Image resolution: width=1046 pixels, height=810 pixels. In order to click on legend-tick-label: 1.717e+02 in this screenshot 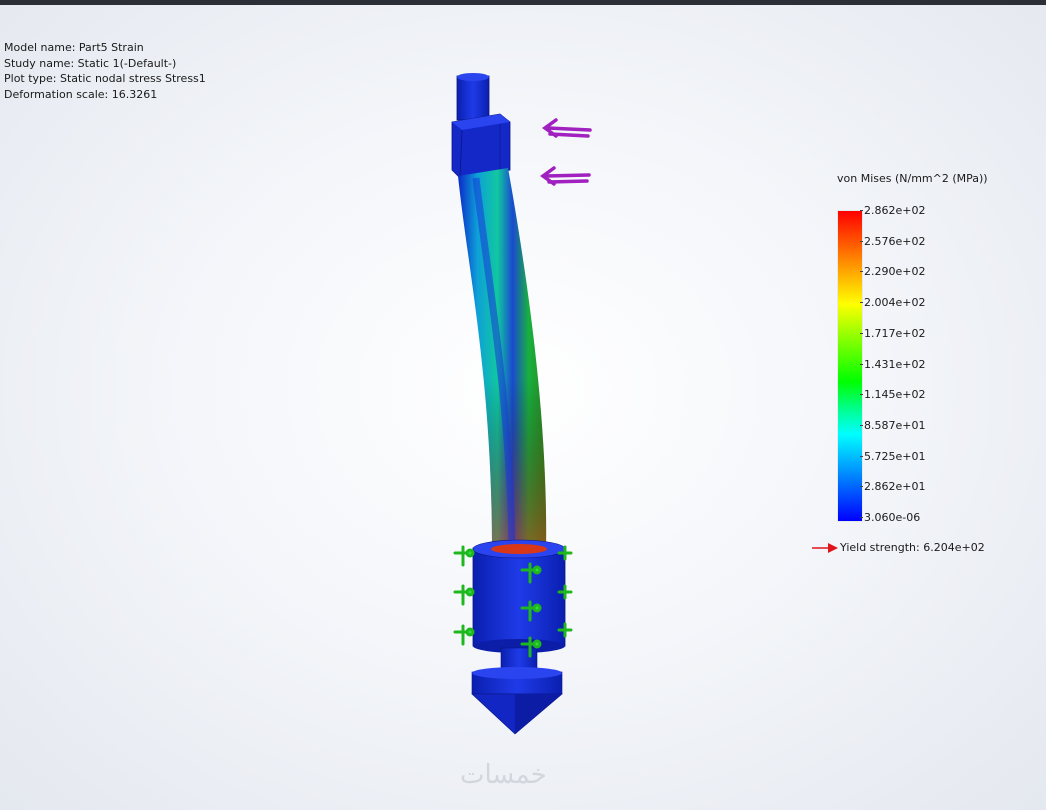, I will do `click(892, 333)`.